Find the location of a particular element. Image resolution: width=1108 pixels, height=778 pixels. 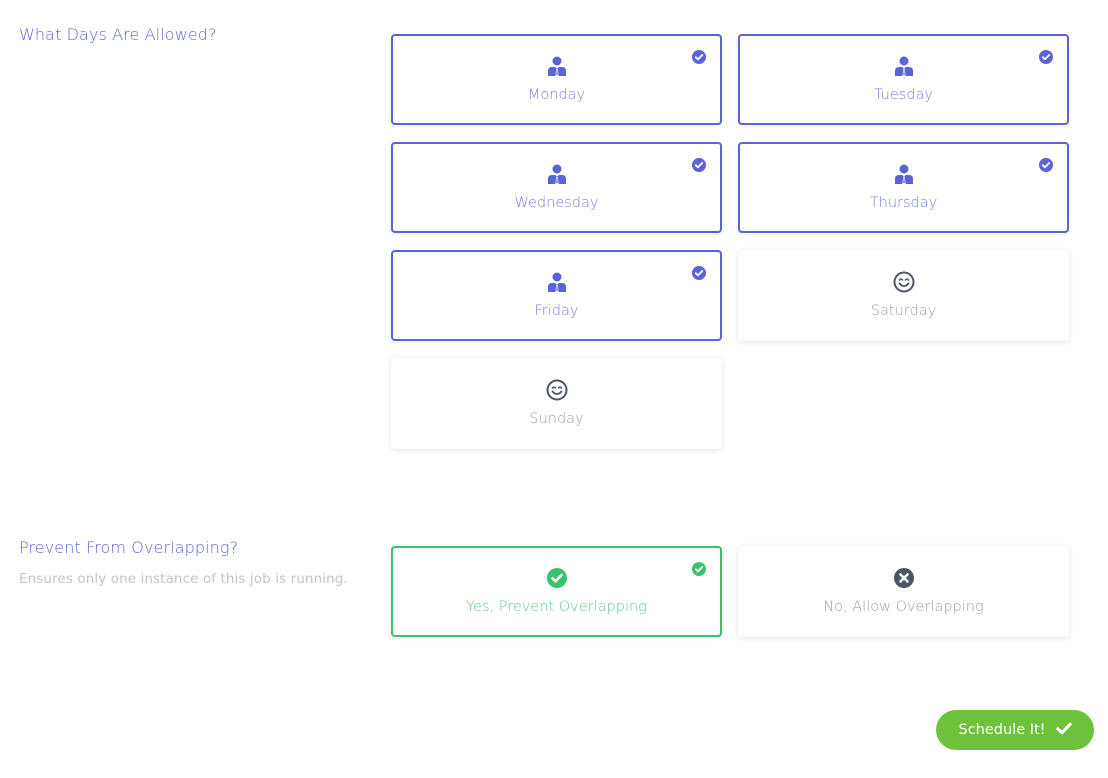

day-option-tuesday: Tuesday is located at coordinates (903, 79).